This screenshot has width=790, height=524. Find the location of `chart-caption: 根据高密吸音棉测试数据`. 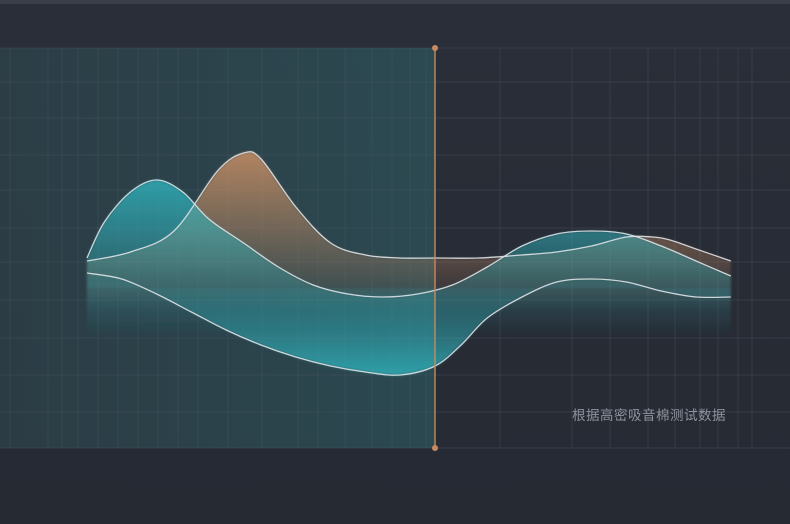

chart-caption: 根据高密吸音棉测试数据 is located at coordinates (649, 416).